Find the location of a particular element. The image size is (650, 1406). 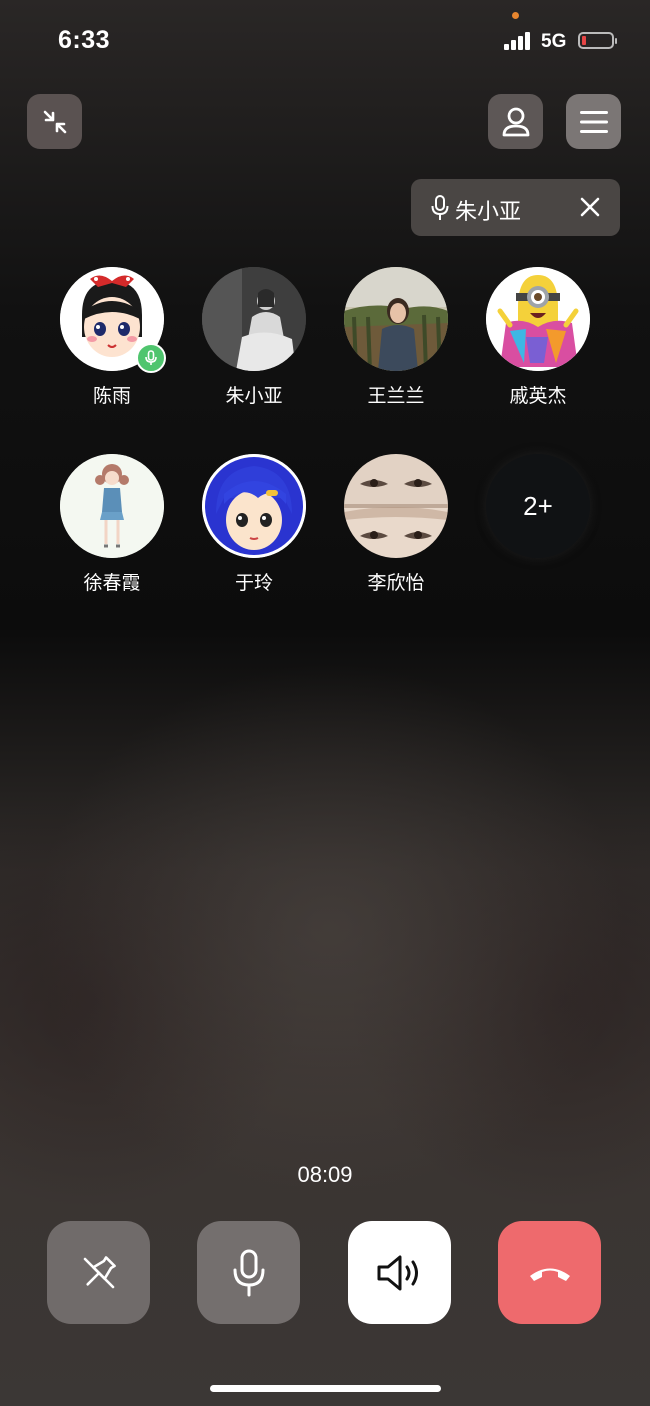

status-bar: 6:33 5G is located at coordinates (325, 40).